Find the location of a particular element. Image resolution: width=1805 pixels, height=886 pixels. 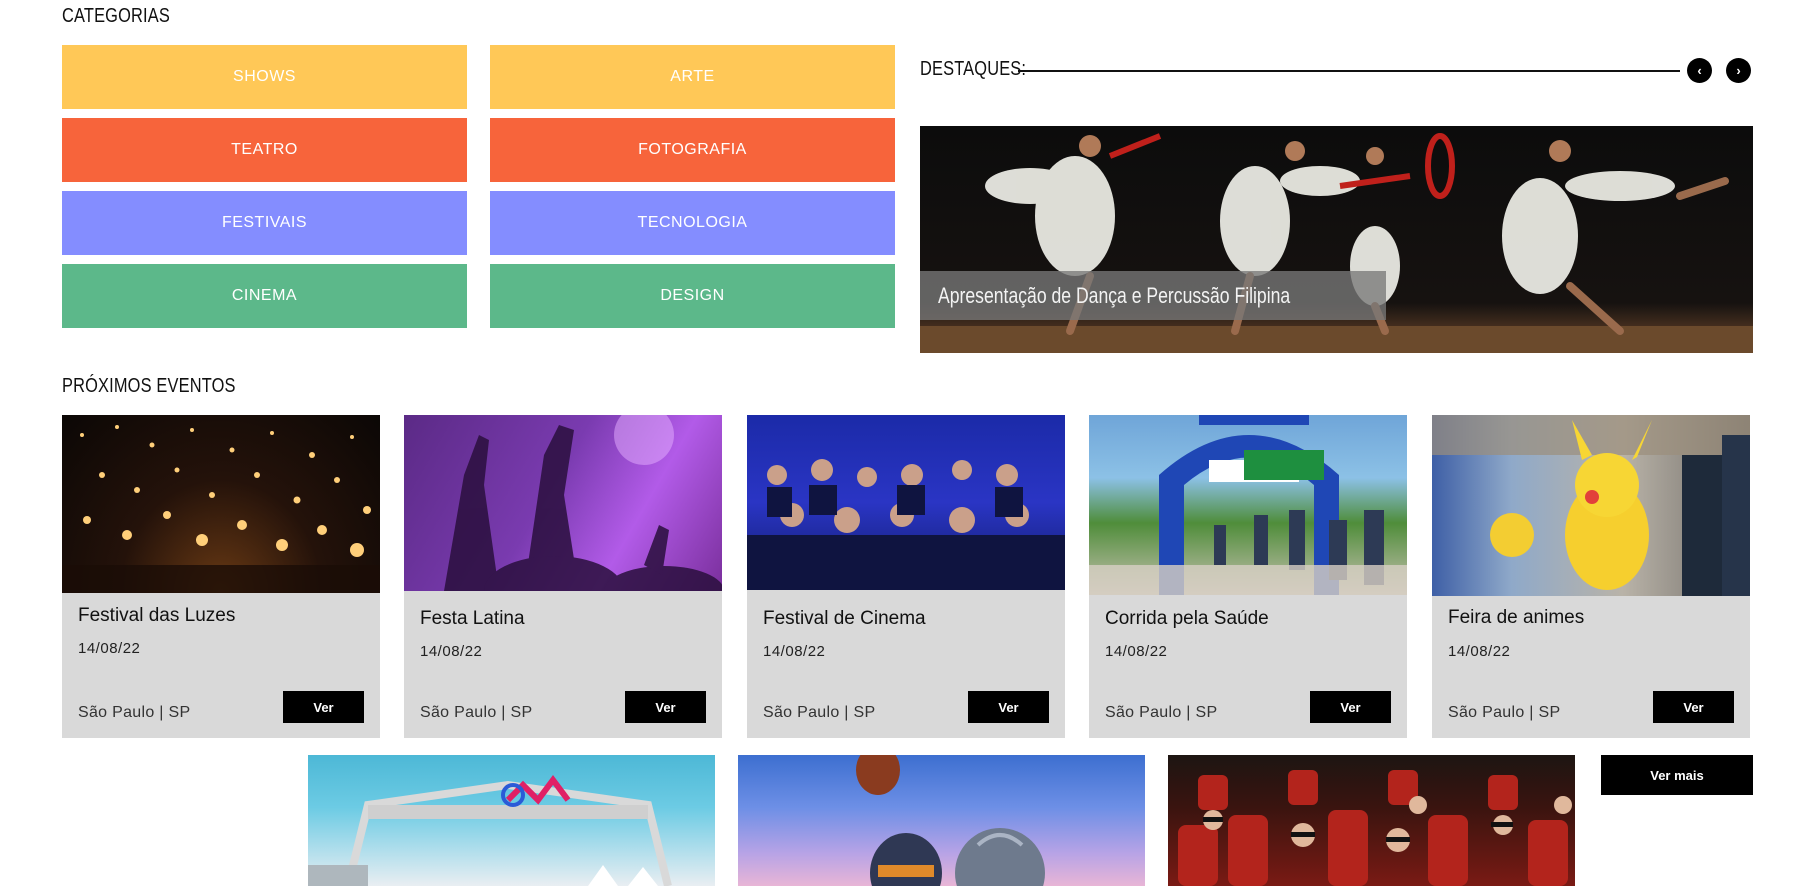

event-card: Festa Latina 14/08/22 São Paulo | SP Ver is located at coordinates (563, 576).